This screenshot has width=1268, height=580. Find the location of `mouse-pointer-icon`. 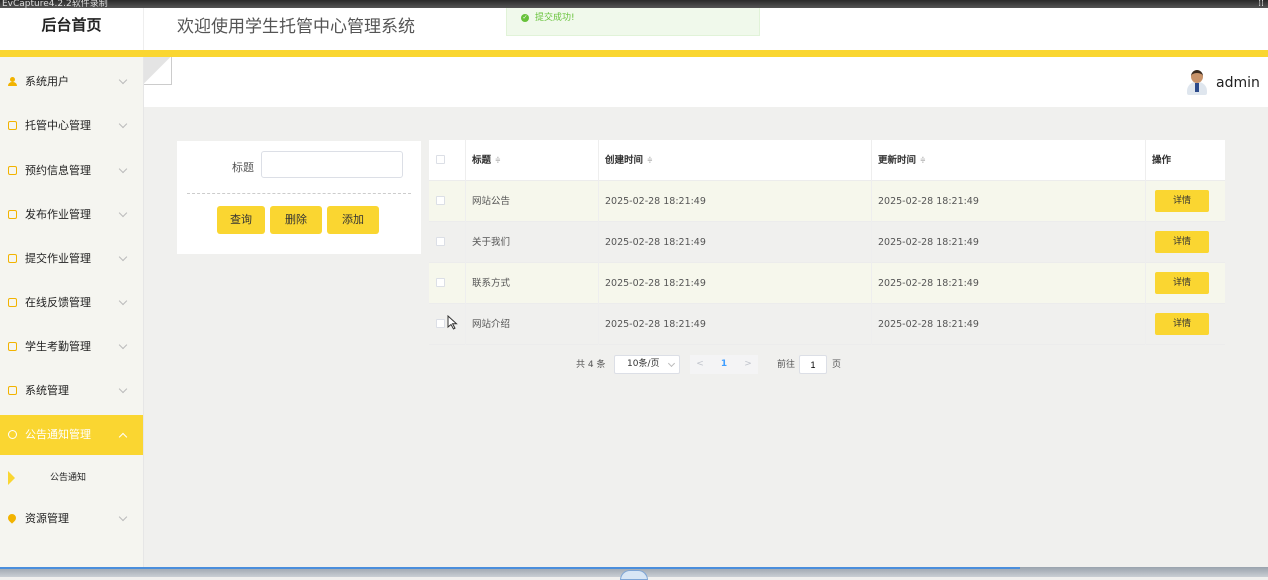

mouse-pointer-icon is located at coordinates (452, 322).